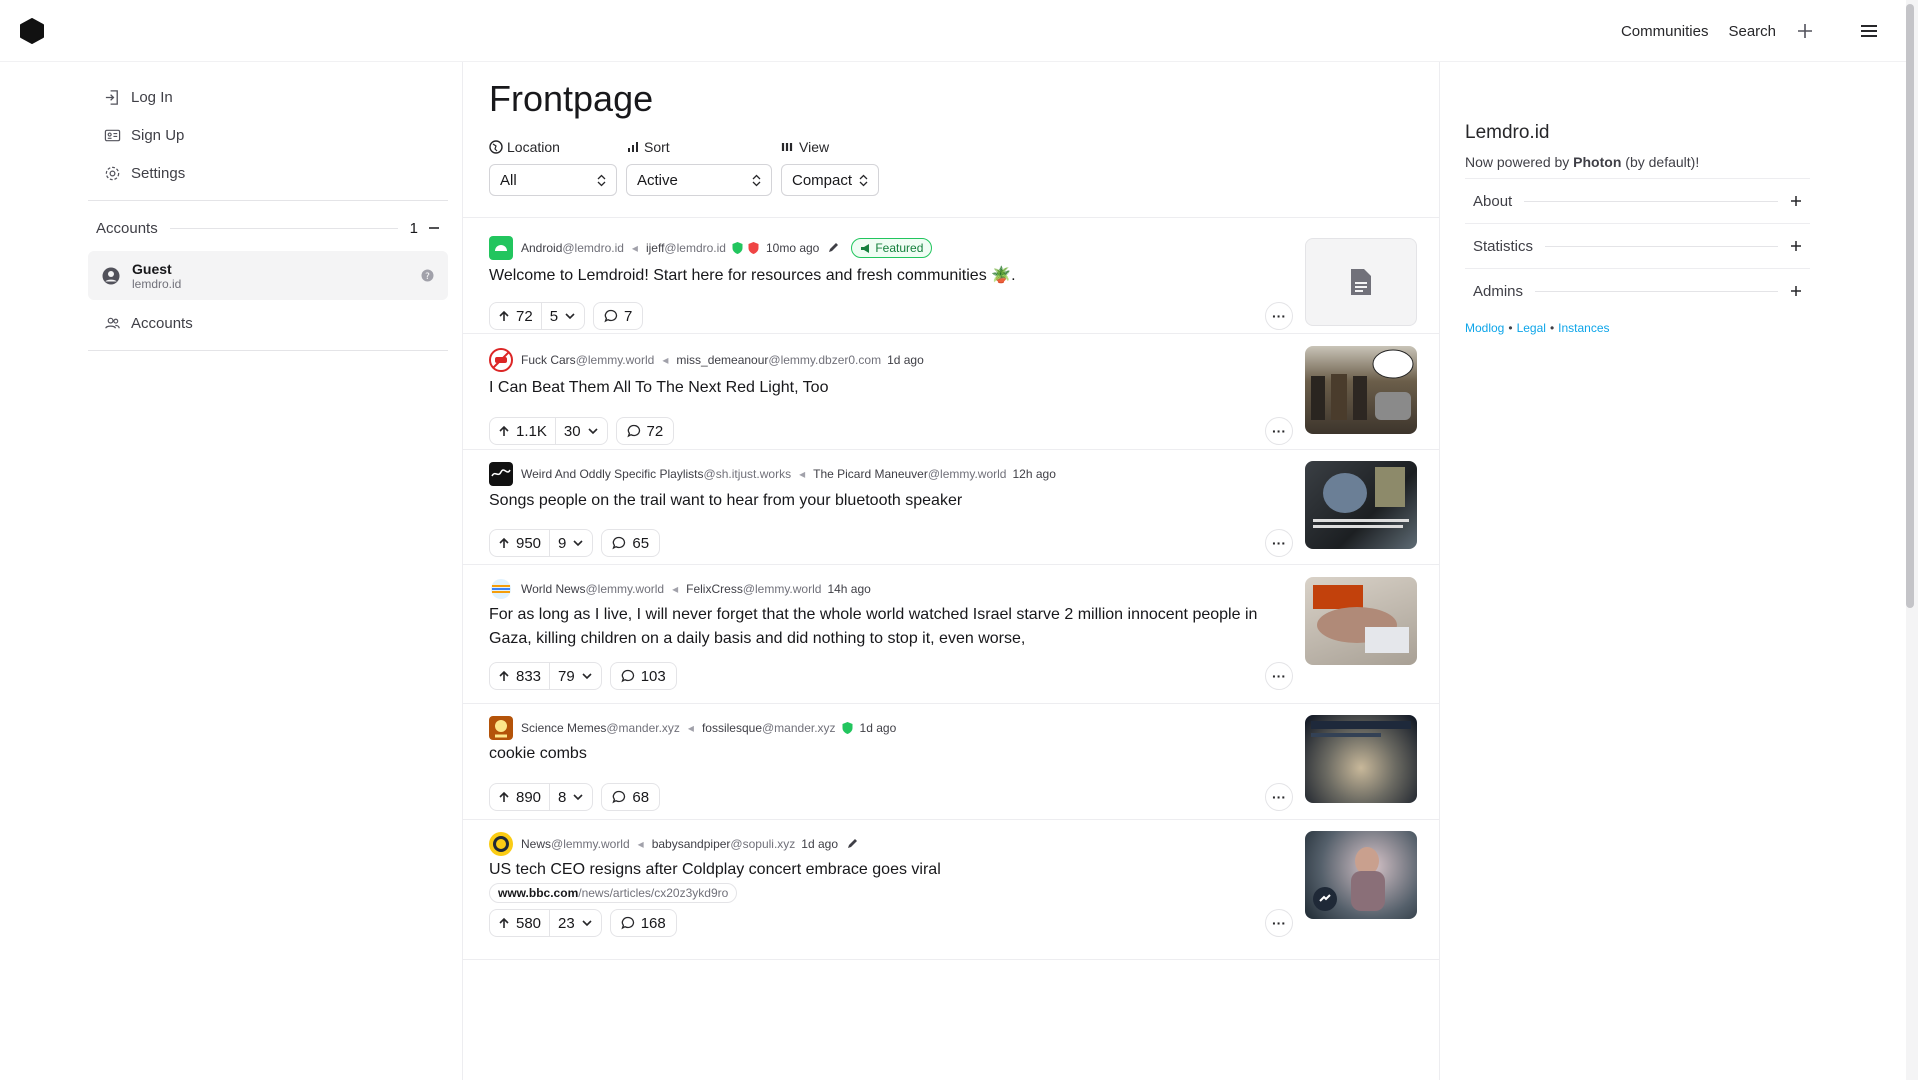 Image resolution: width=1920 pixels, height=1080 pixels. I want to click on sort-select: Active, so click(699, 180).